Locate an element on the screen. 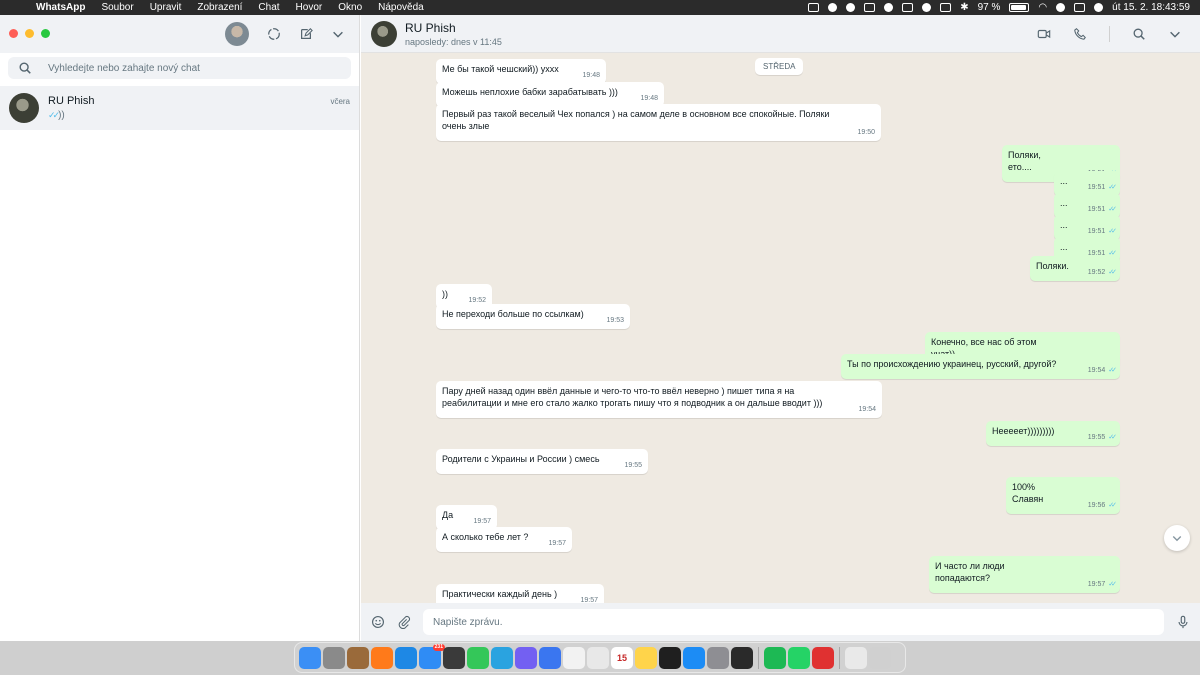 The height and width of the screenshot is (675, 1200). siri-icon is located at coordinates (1099, 7).